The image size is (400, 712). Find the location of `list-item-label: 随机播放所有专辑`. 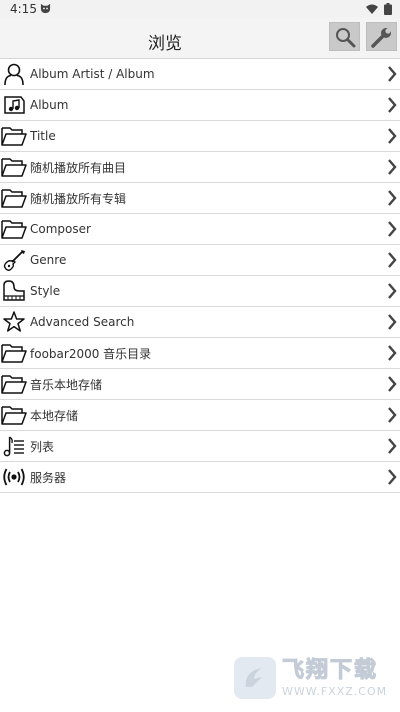

list-item-label: 随机播放所有专辑 is located at coordinates (78, 198).